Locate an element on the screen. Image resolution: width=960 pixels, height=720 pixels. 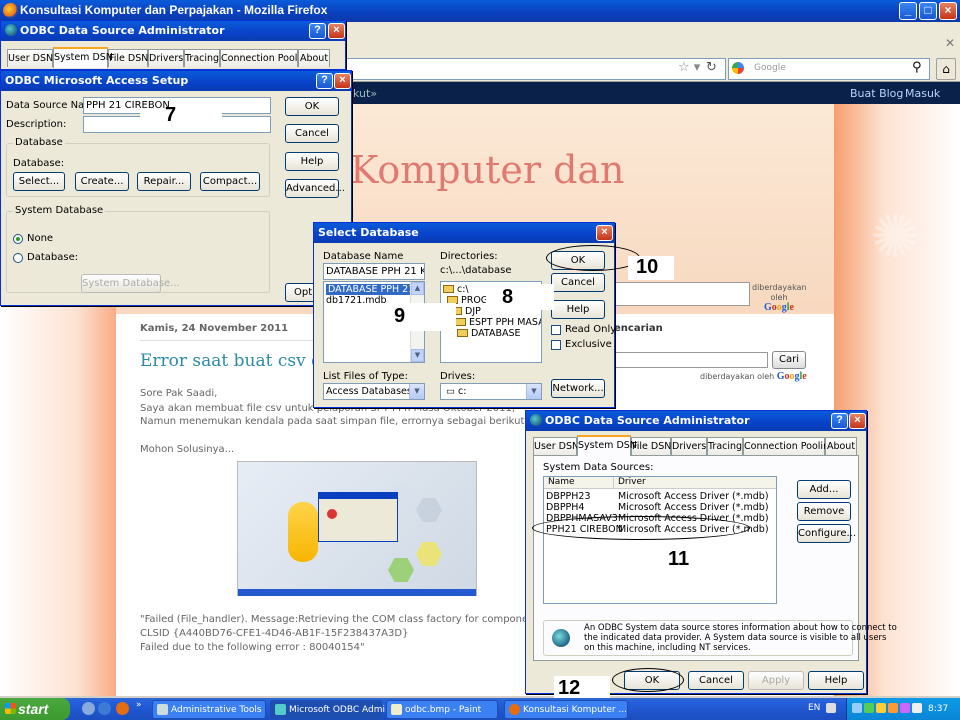
clock: 8:37 is located at coordinates (938, 709).